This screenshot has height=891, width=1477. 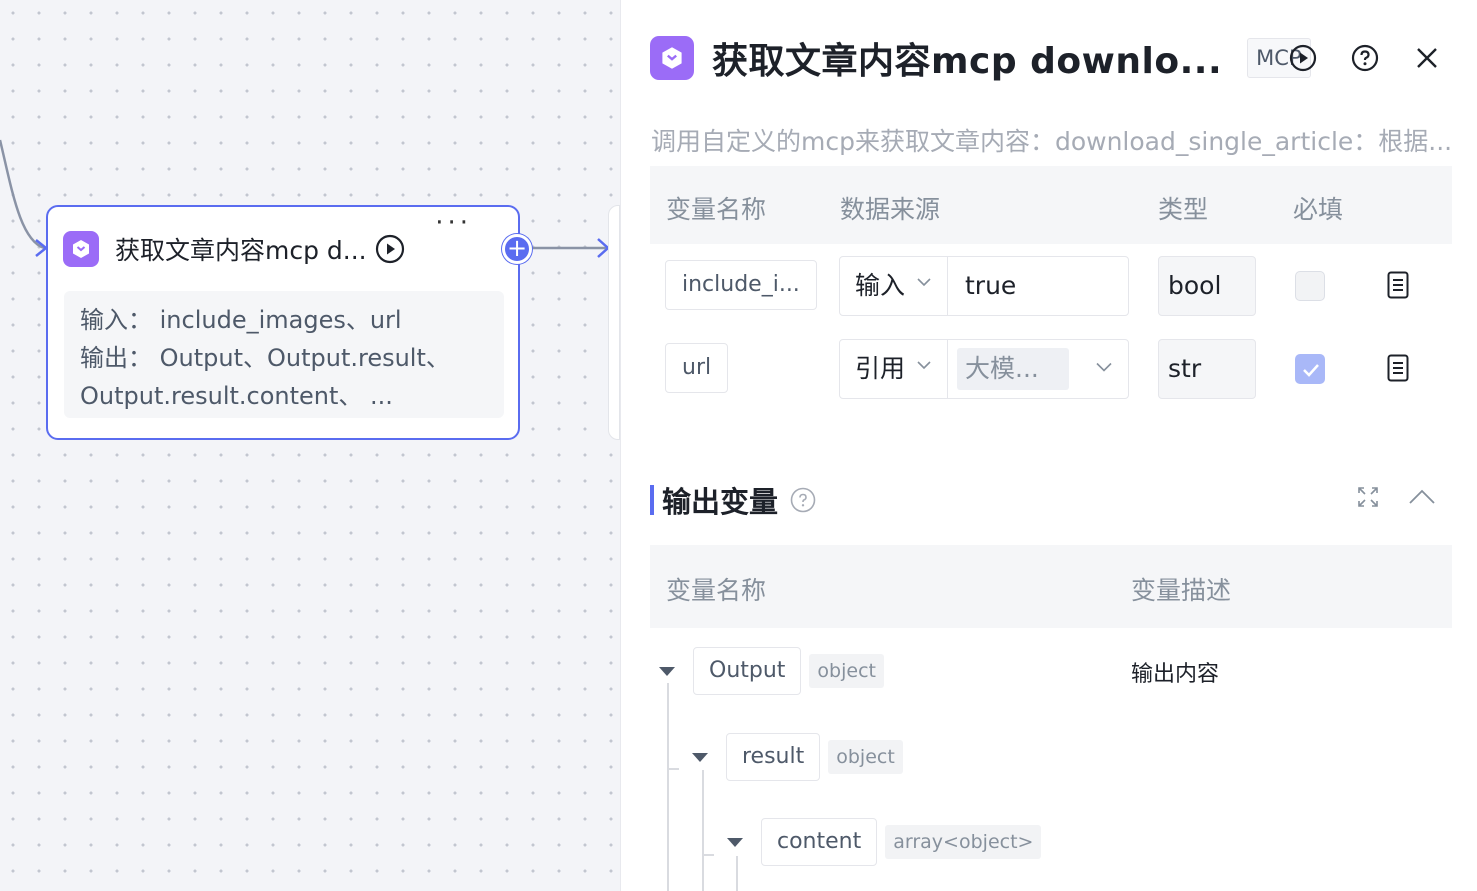 What do you see at coordinates (1427, 58) in the screenshot?
I see `close-icon` at bounding box center [1427, 58].